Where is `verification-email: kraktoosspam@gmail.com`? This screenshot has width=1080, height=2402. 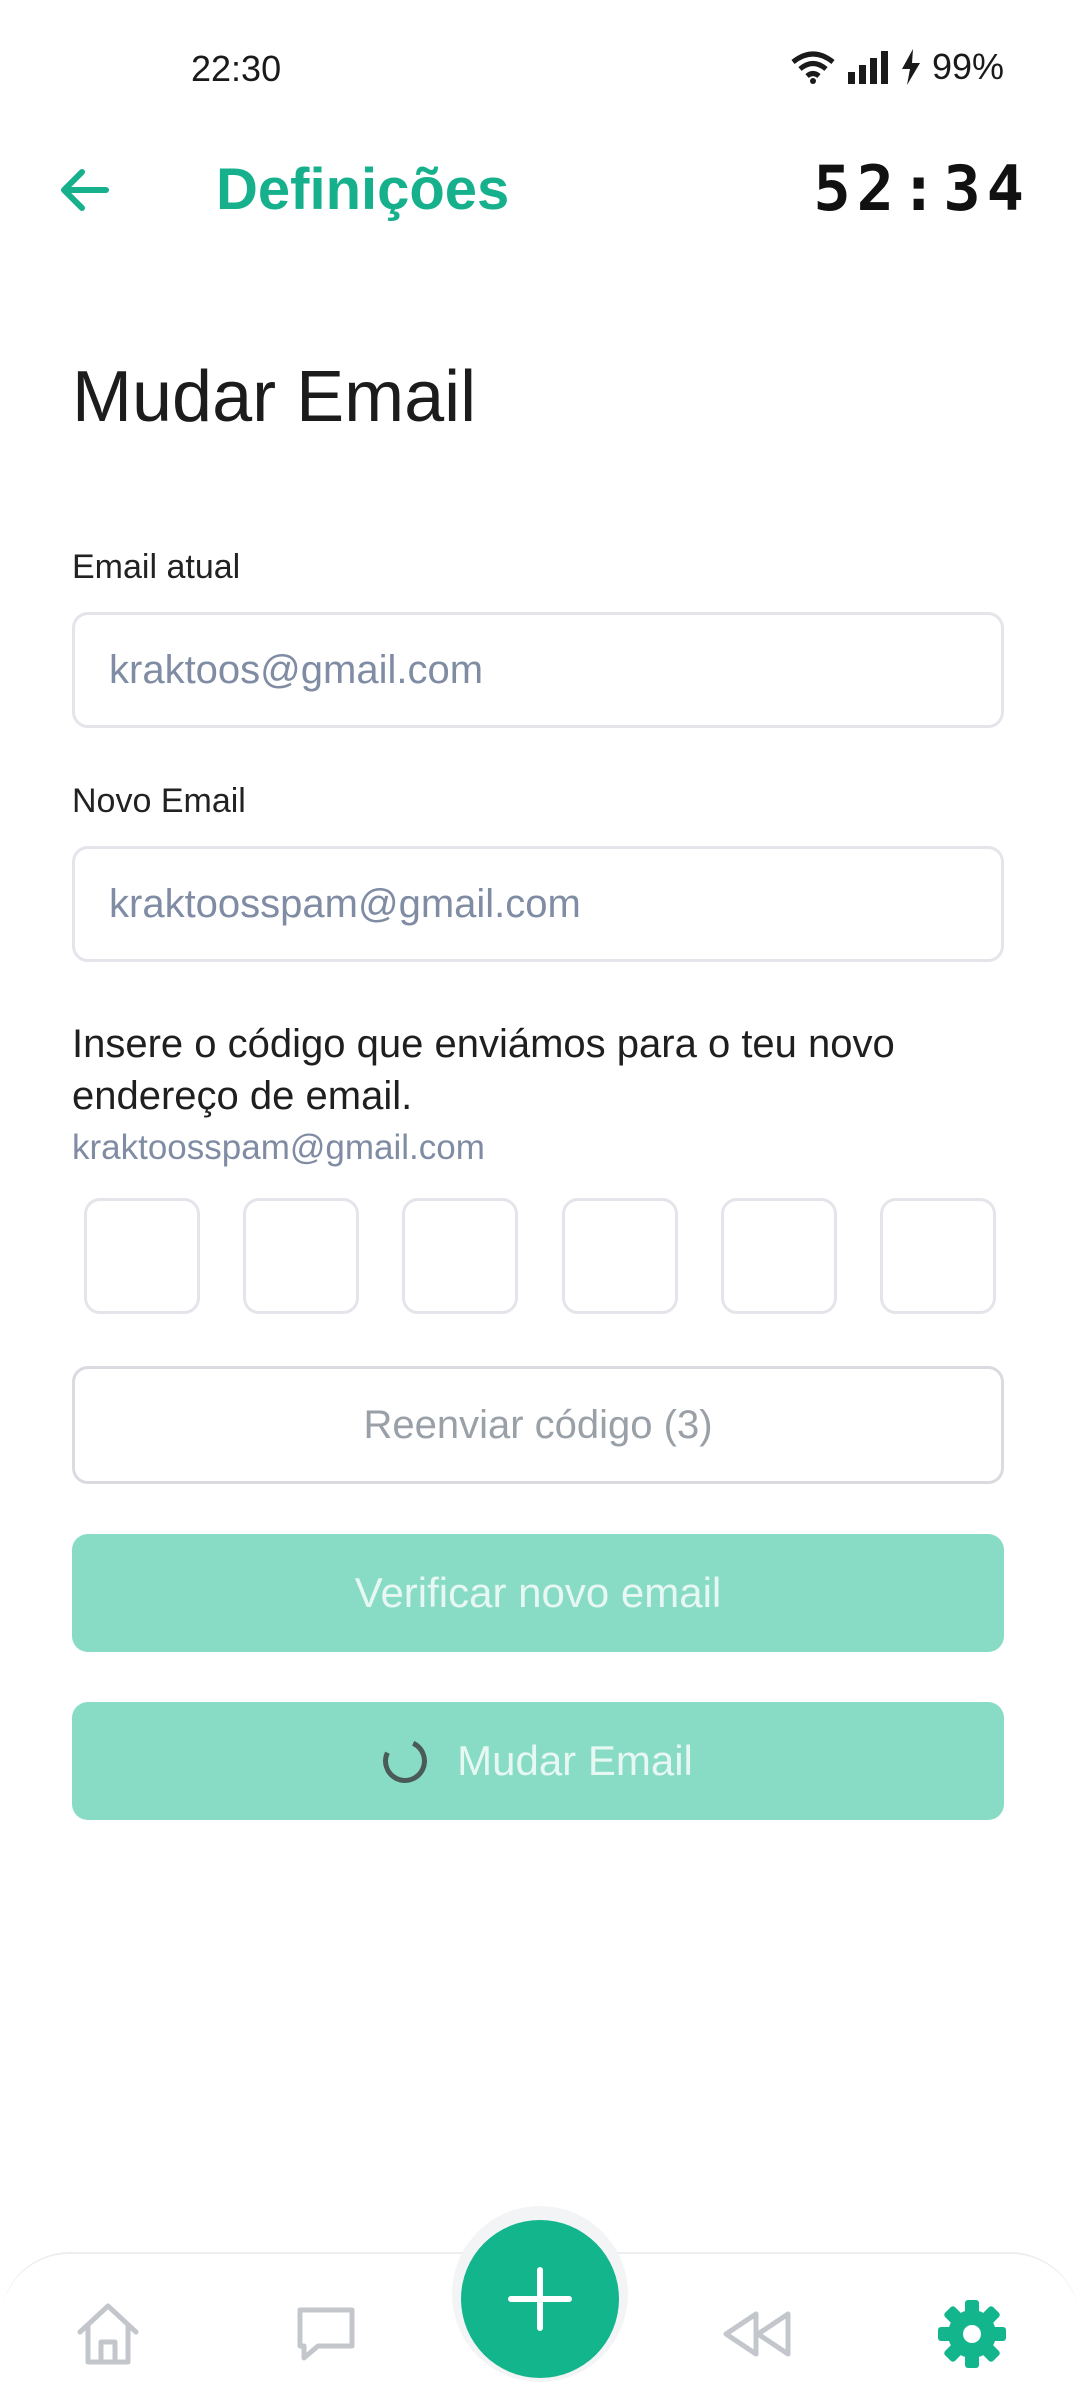
verification-email: kraktoosspam@gmail.com is located at coordinates (278, 1147).